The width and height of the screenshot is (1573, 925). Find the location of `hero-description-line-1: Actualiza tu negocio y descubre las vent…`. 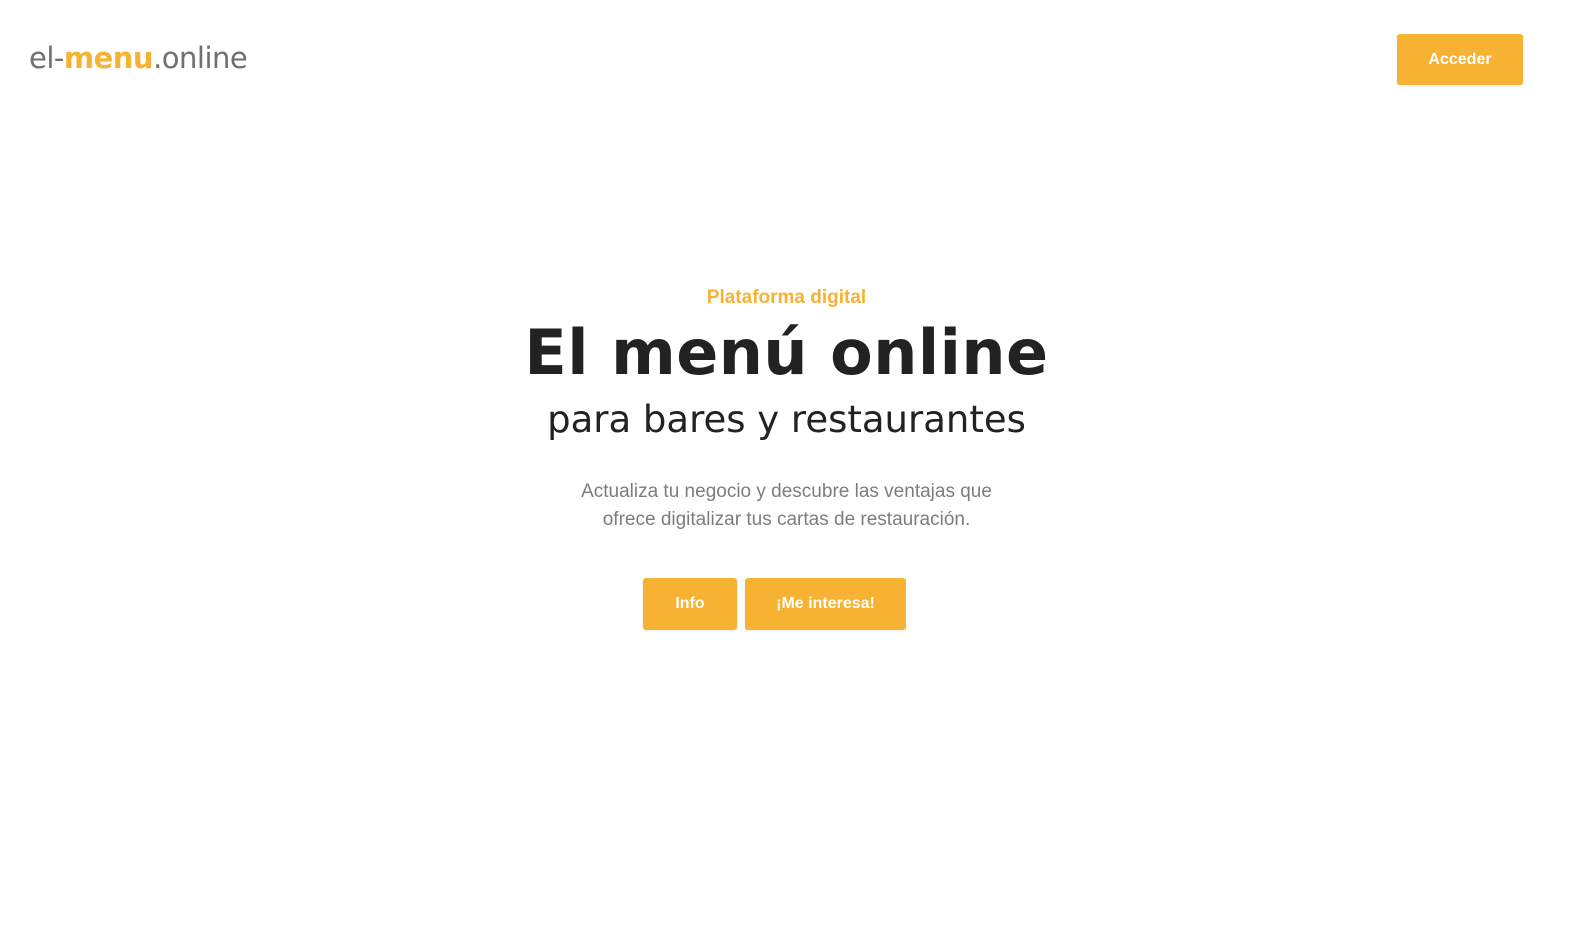

hero-description-line-1: Actualiza tu negocio y descubre las vent… is located at coordinates (786, 491).